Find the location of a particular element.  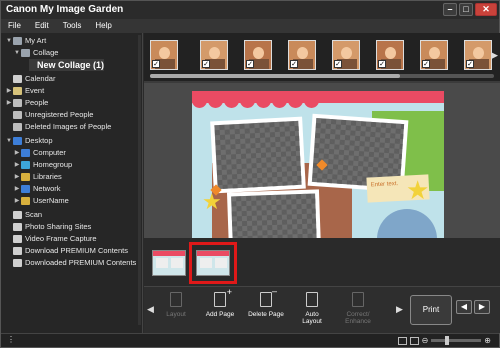

zoom-slider-knob is located at coordinates (447, 340).